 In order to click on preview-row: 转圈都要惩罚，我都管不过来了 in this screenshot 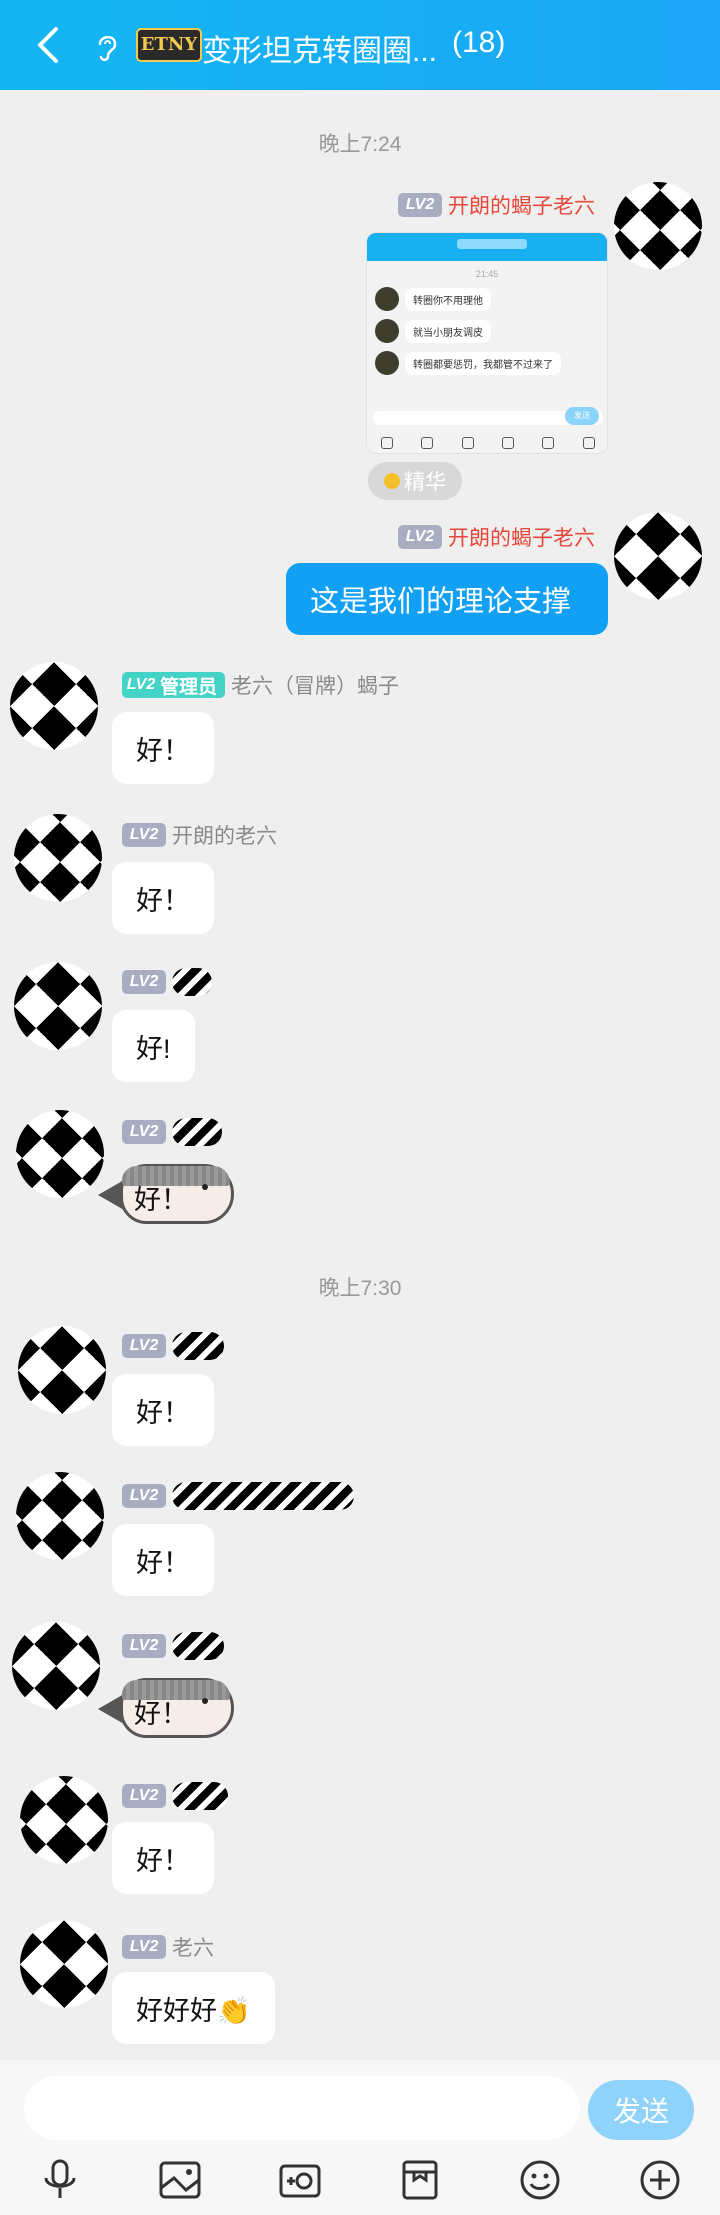, I will do `click(491, 363)`.